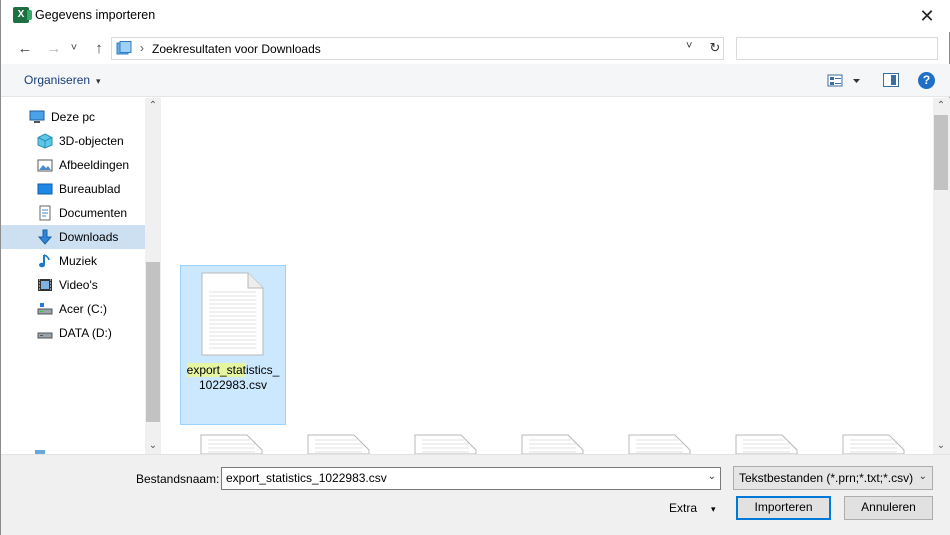 The image size is (950, 535). I want to click on breadcrumb-path: Zoekresultaten voor Downloads, so click(236, 49).